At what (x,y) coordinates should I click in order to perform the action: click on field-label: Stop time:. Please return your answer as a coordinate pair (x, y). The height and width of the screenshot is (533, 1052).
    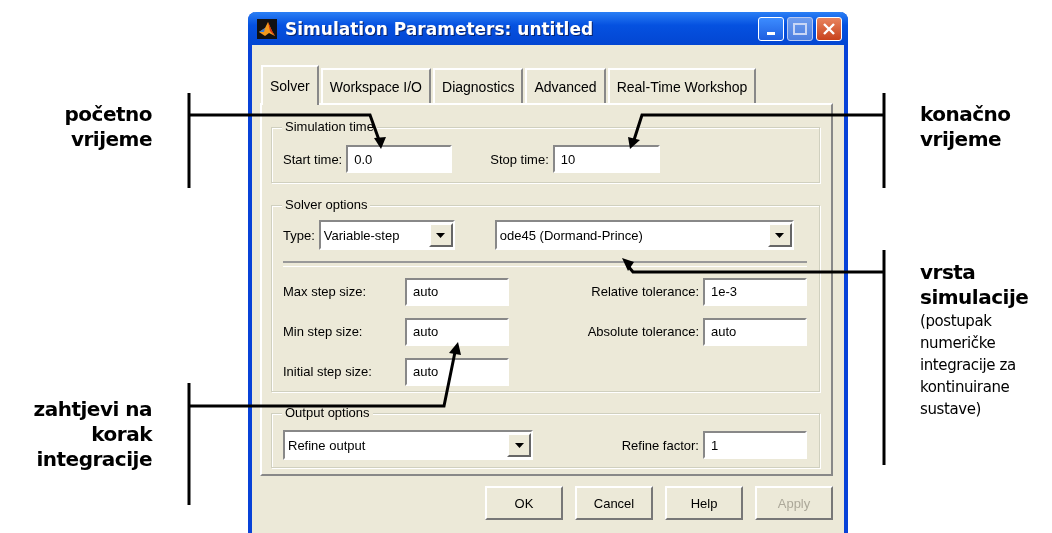
    Looking at the image, I should click on (519, 159).